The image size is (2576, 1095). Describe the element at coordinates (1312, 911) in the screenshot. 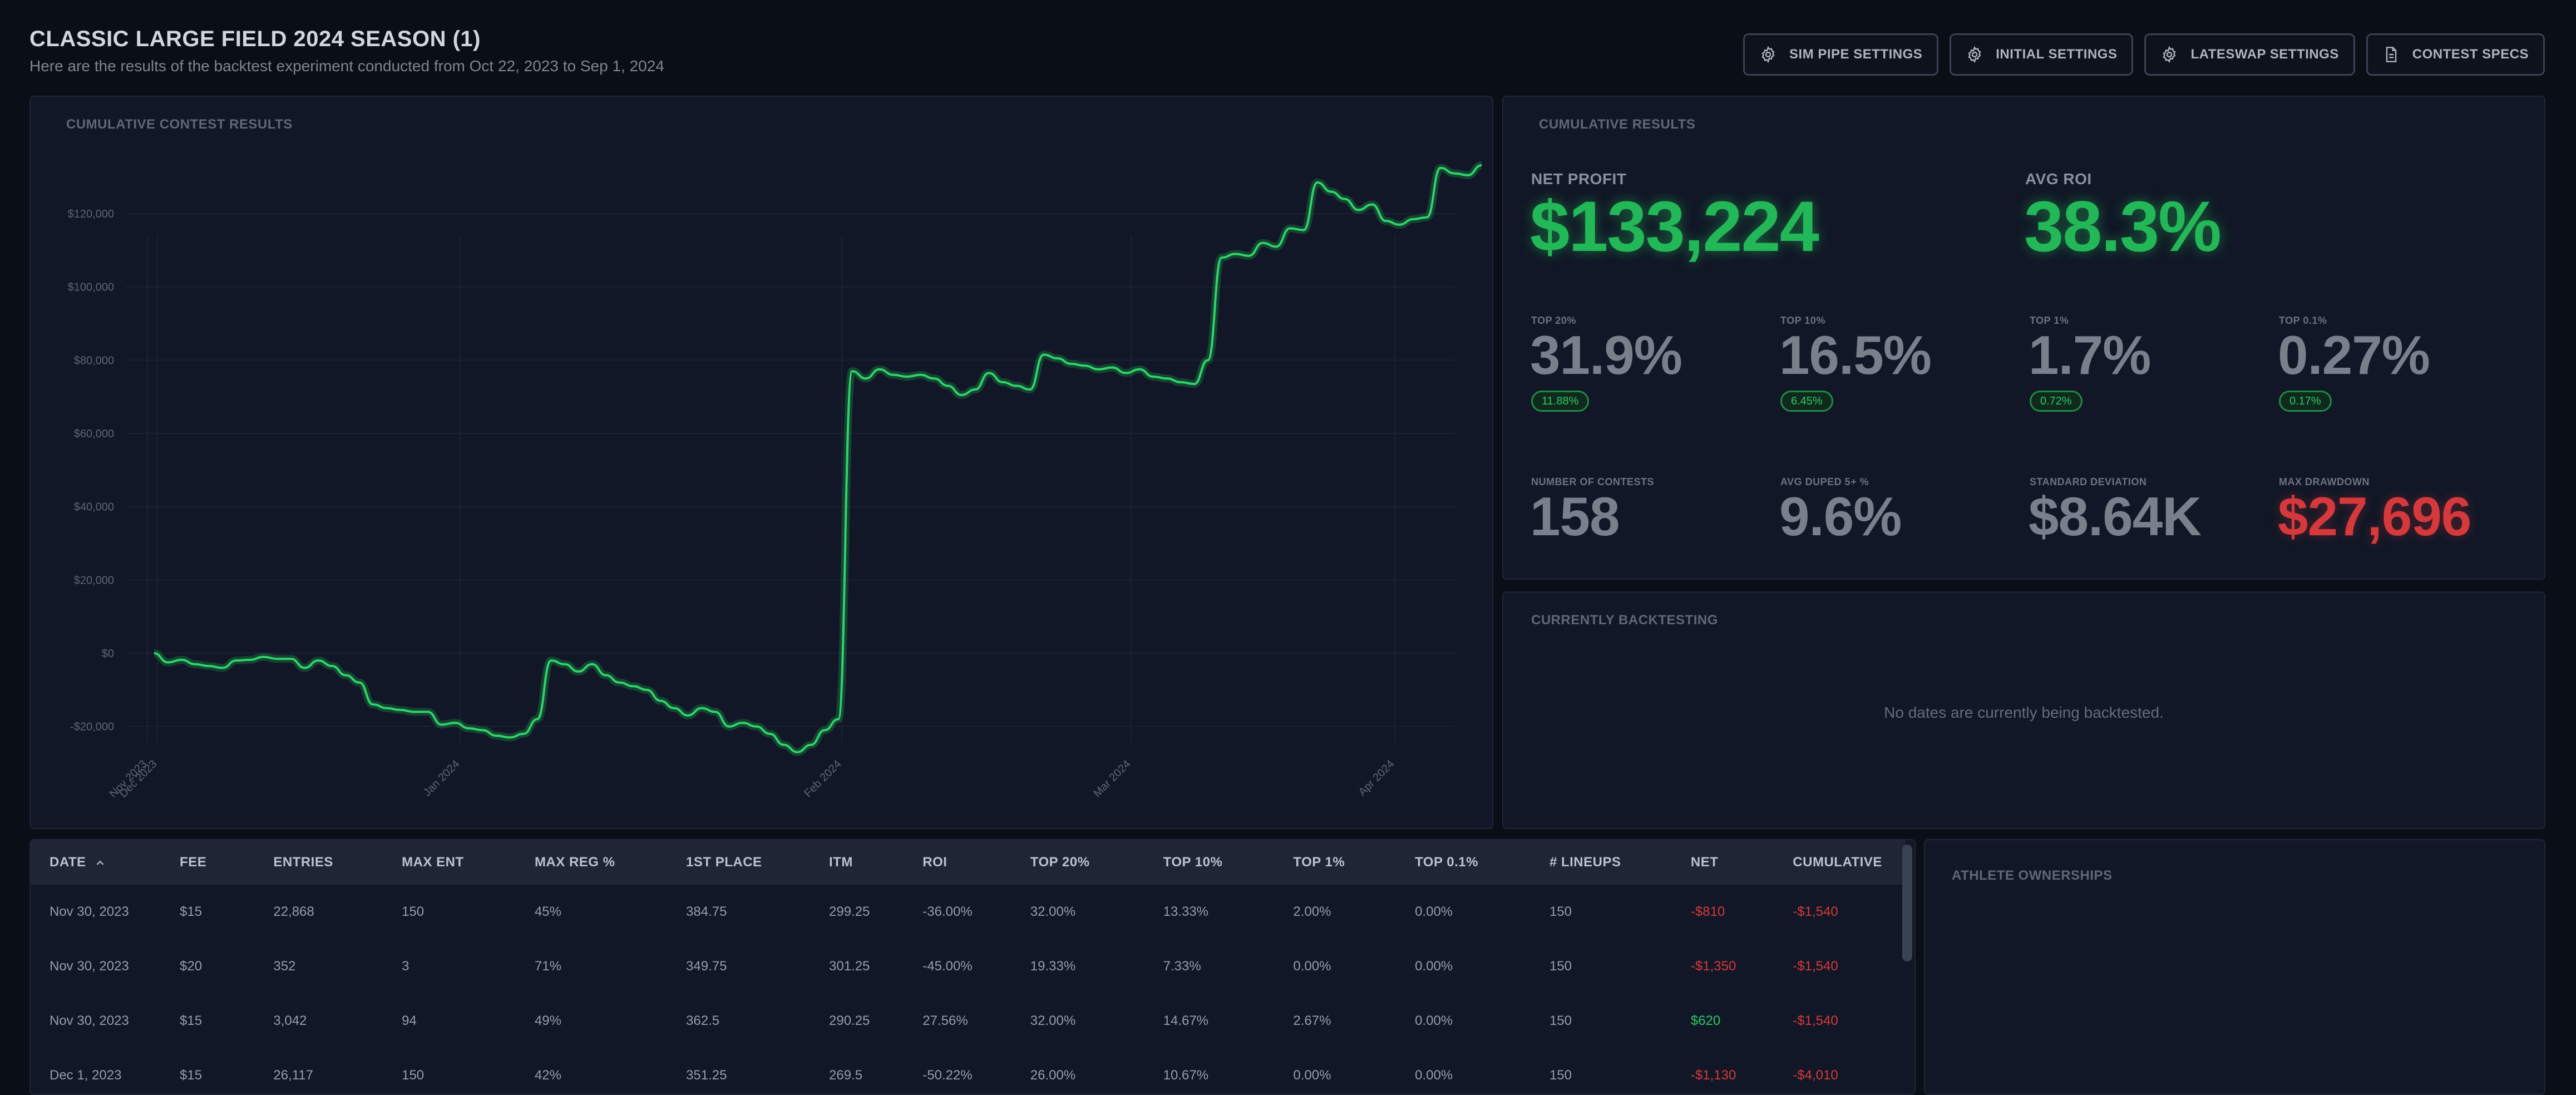

I see `table-cell: 2.00%` at that location.